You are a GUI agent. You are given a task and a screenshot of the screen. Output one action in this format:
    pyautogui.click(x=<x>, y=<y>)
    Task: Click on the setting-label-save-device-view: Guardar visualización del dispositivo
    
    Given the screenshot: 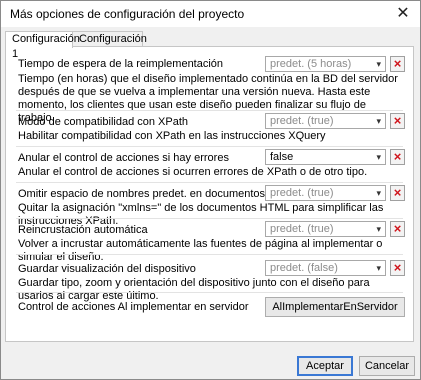 What is the action you would take?
    pyautogui.click(x=107, y=269)
    